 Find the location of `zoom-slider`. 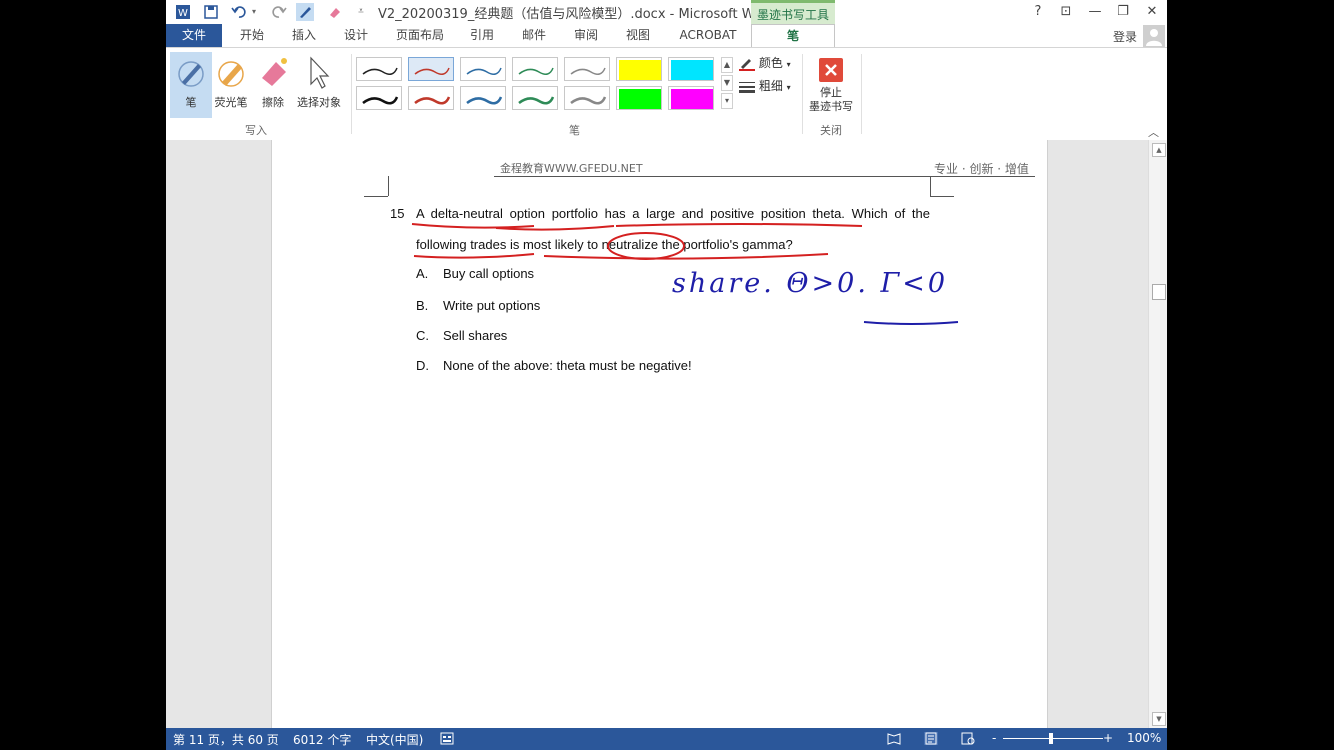

zoom-slider is located at coordinates (1053, 738).